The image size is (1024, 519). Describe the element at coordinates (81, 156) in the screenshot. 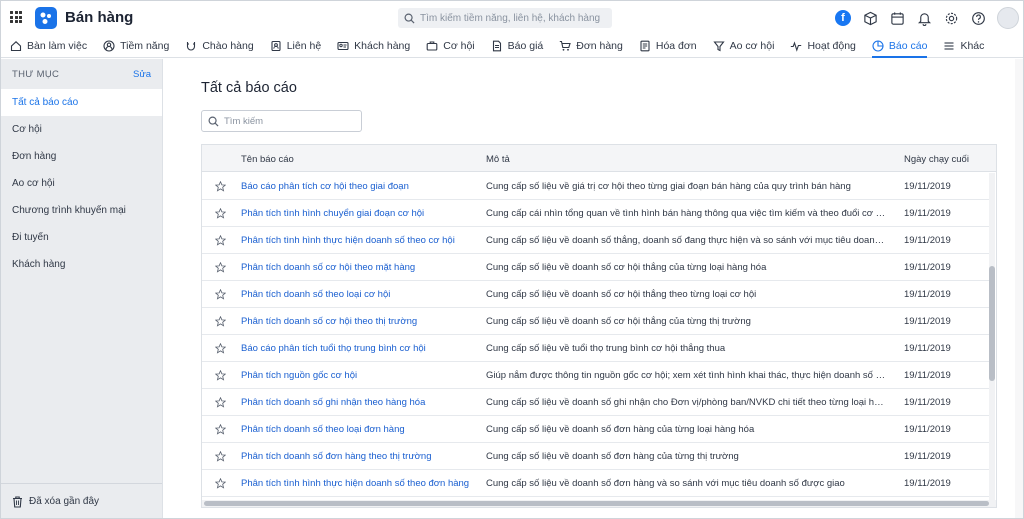

I see `sidebar-item-don-hang: Đơn hàng` at that location.